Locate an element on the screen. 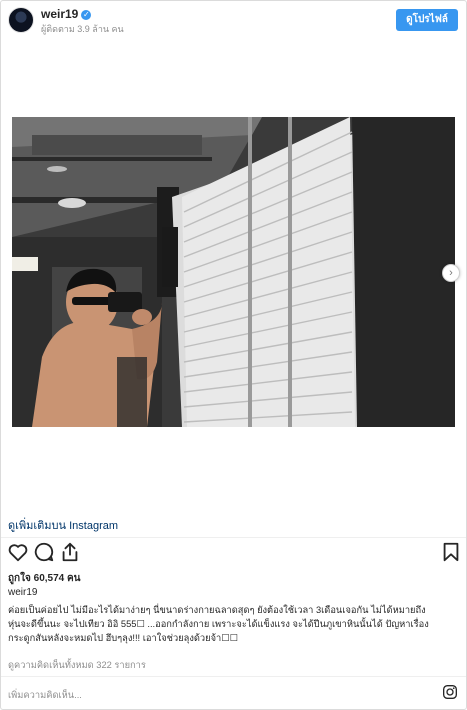  username-link: weir19 ✓ is located at coordinates (66, 14).